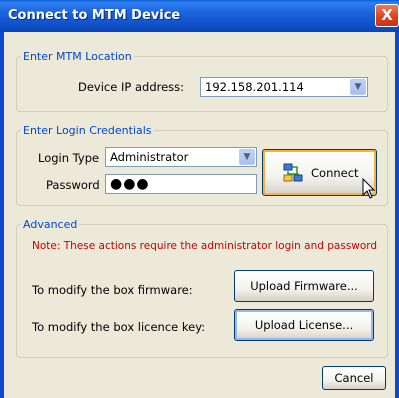 The image size is (399, 398). I want to click on close-icon: X, so click(387, 15).